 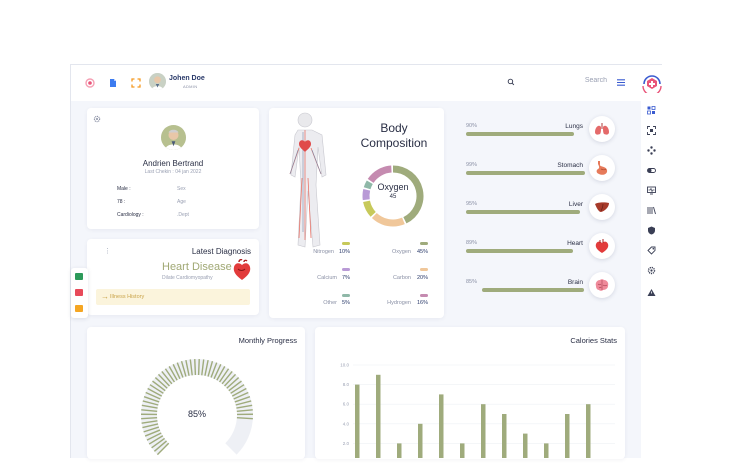 I want to click on lungs-icon, so click(x=602, y=129).